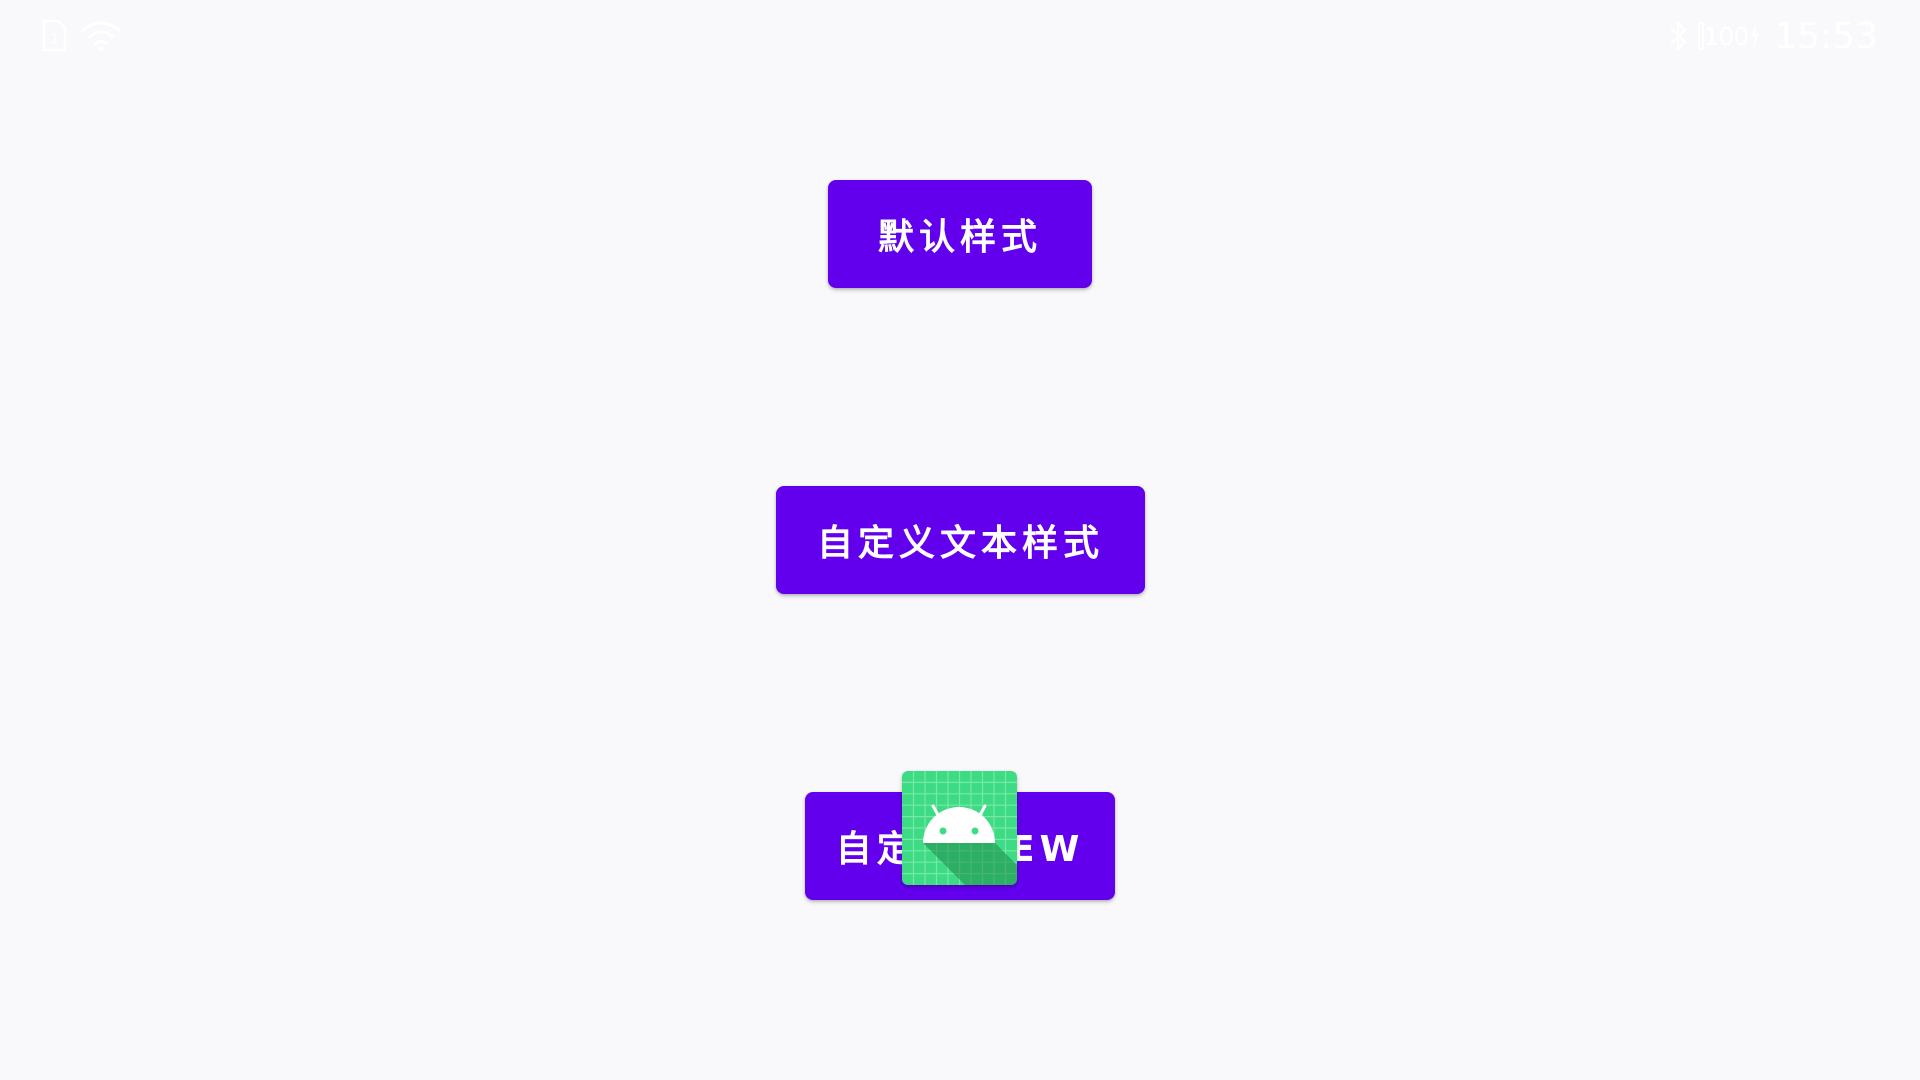 This screenshot has height=1080, width=1920. Describe the element at coordinates (1826, 36) in the screenshot. I see `status-clock: 15:53` at that location.